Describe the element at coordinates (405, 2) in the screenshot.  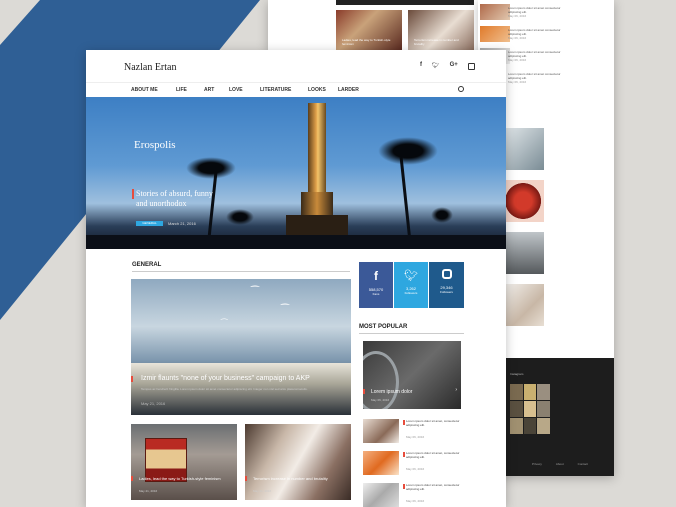
I see `back-dark-strip` at that location.